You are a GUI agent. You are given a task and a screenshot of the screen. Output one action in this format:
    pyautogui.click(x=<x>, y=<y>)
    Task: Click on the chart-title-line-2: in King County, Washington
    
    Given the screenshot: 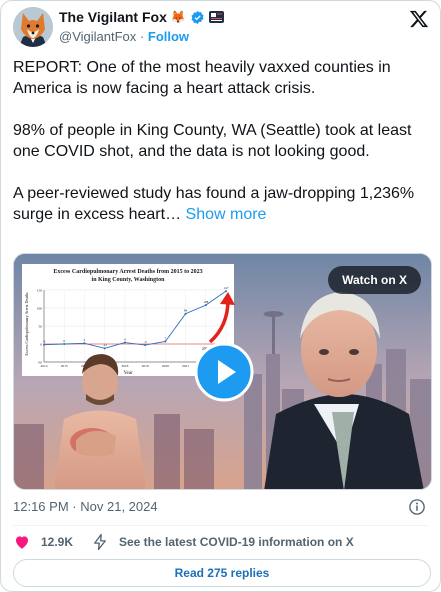 What is the action you would take?
    pyautogui.click(x=129, y=280)
    